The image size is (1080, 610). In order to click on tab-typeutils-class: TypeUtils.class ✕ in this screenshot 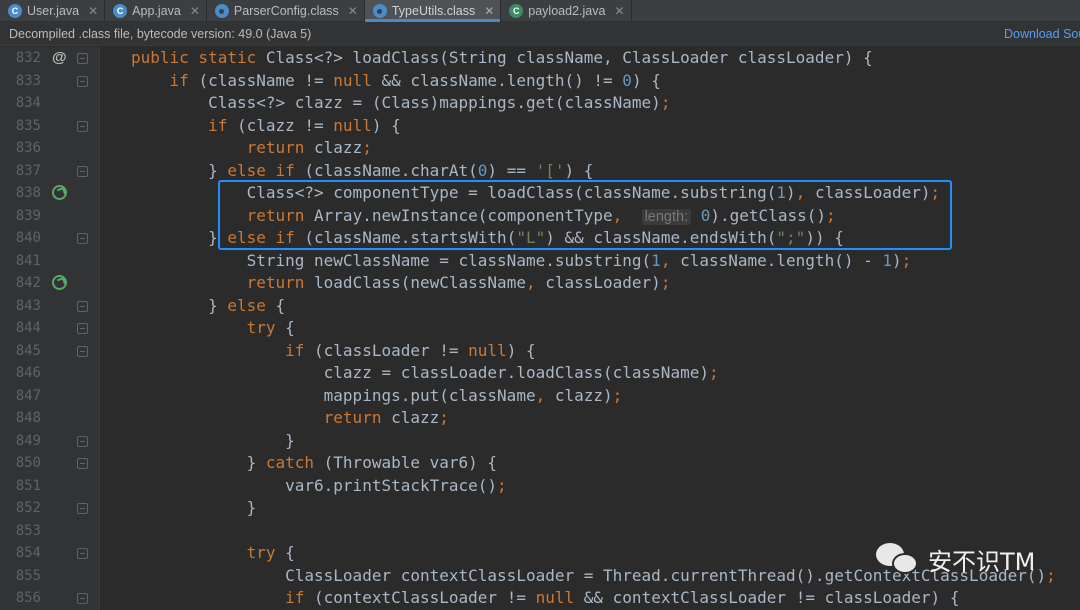, I will do `click(433, 11)`.